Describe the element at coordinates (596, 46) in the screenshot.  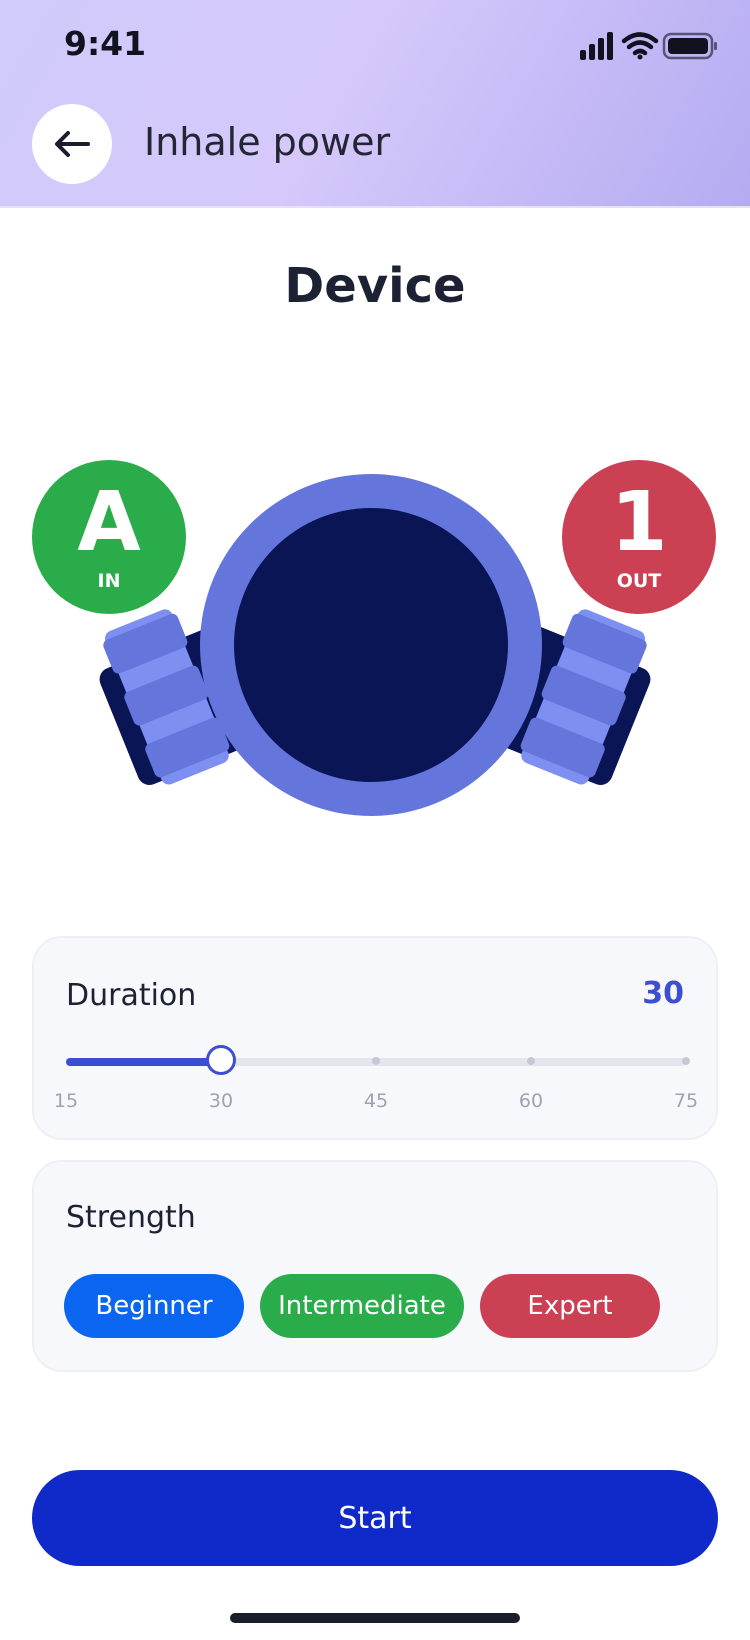
I see `signal-icon` at that location.